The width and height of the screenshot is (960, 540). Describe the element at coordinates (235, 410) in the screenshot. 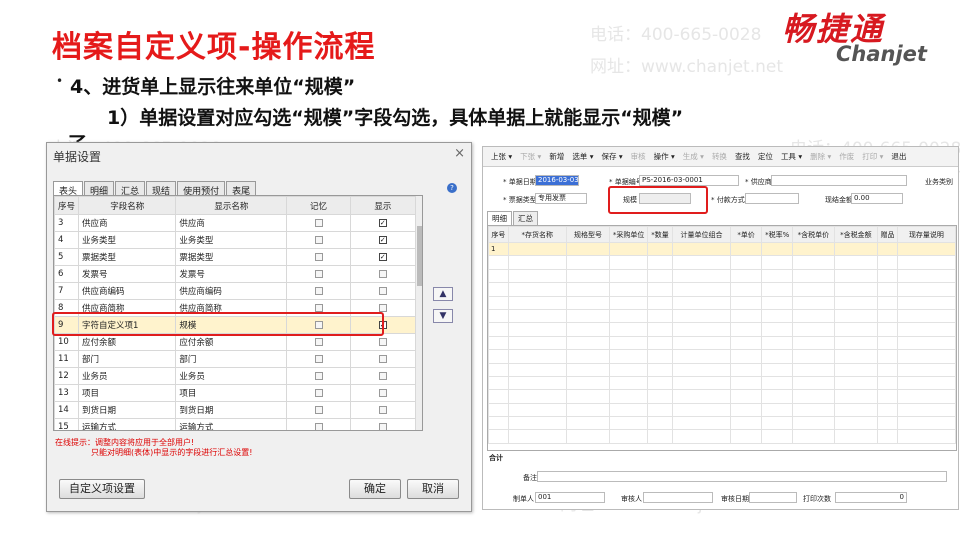

I see `settings-row: 14 到货日期 到货日期` at that location.